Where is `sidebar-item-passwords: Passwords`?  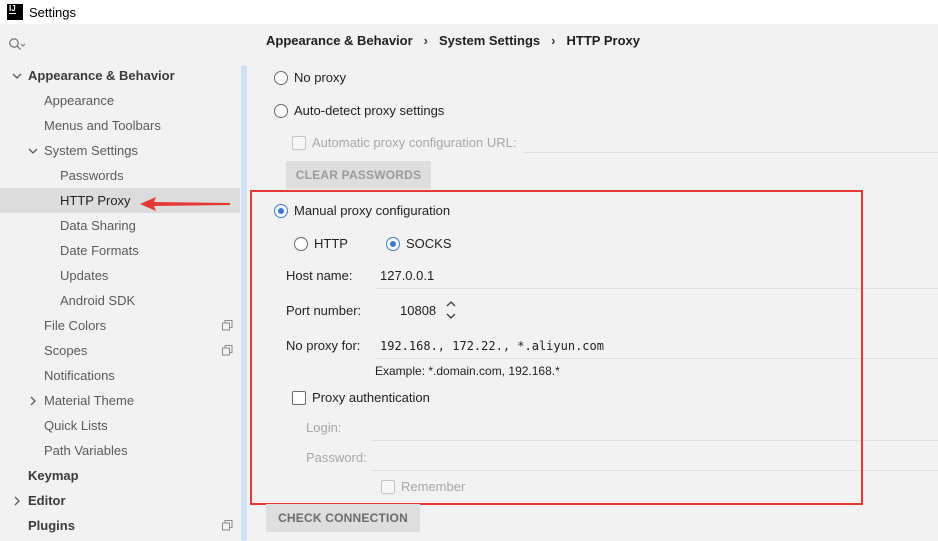
sidebar-item-passwords: Passwords is located at coordinates (120, 175).